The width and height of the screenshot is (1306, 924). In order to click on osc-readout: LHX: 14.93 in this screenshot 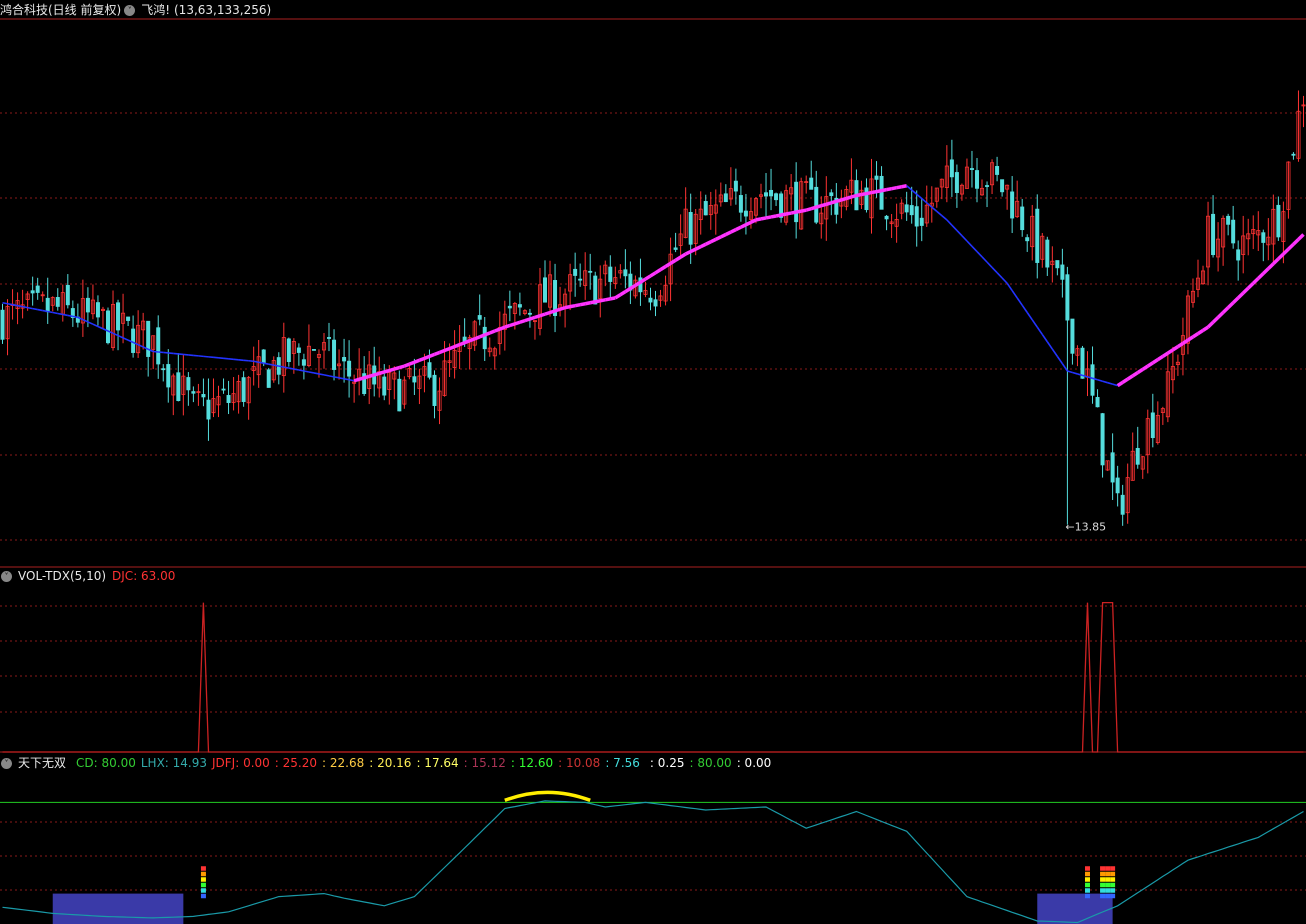, I will do `click(173, 763)`.